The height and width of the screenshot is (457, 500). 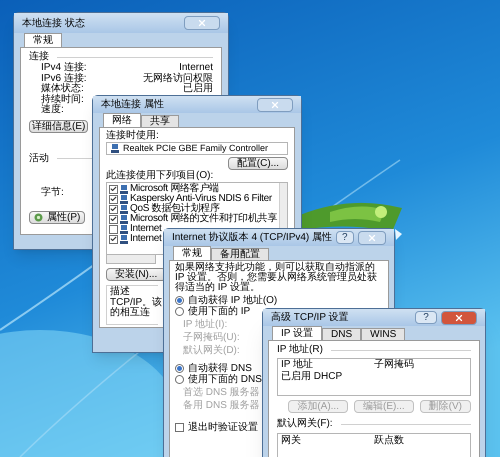 I want to click on status-value: 已启用, so click(x=198, y=89).